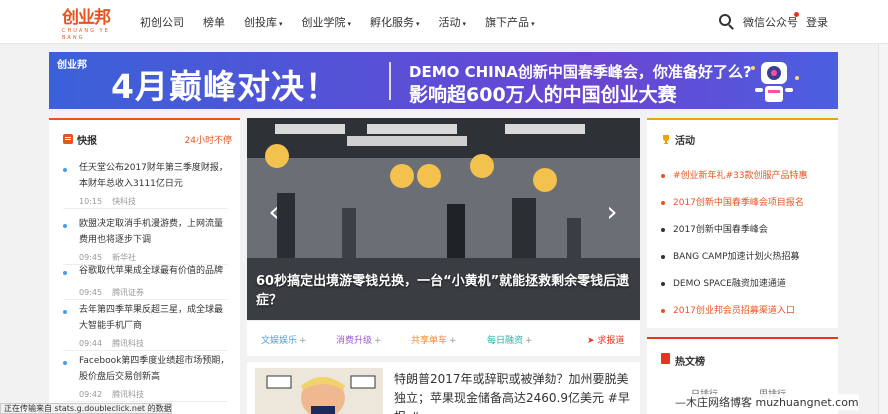  I want to click on notification-dot, so click(796, 14).